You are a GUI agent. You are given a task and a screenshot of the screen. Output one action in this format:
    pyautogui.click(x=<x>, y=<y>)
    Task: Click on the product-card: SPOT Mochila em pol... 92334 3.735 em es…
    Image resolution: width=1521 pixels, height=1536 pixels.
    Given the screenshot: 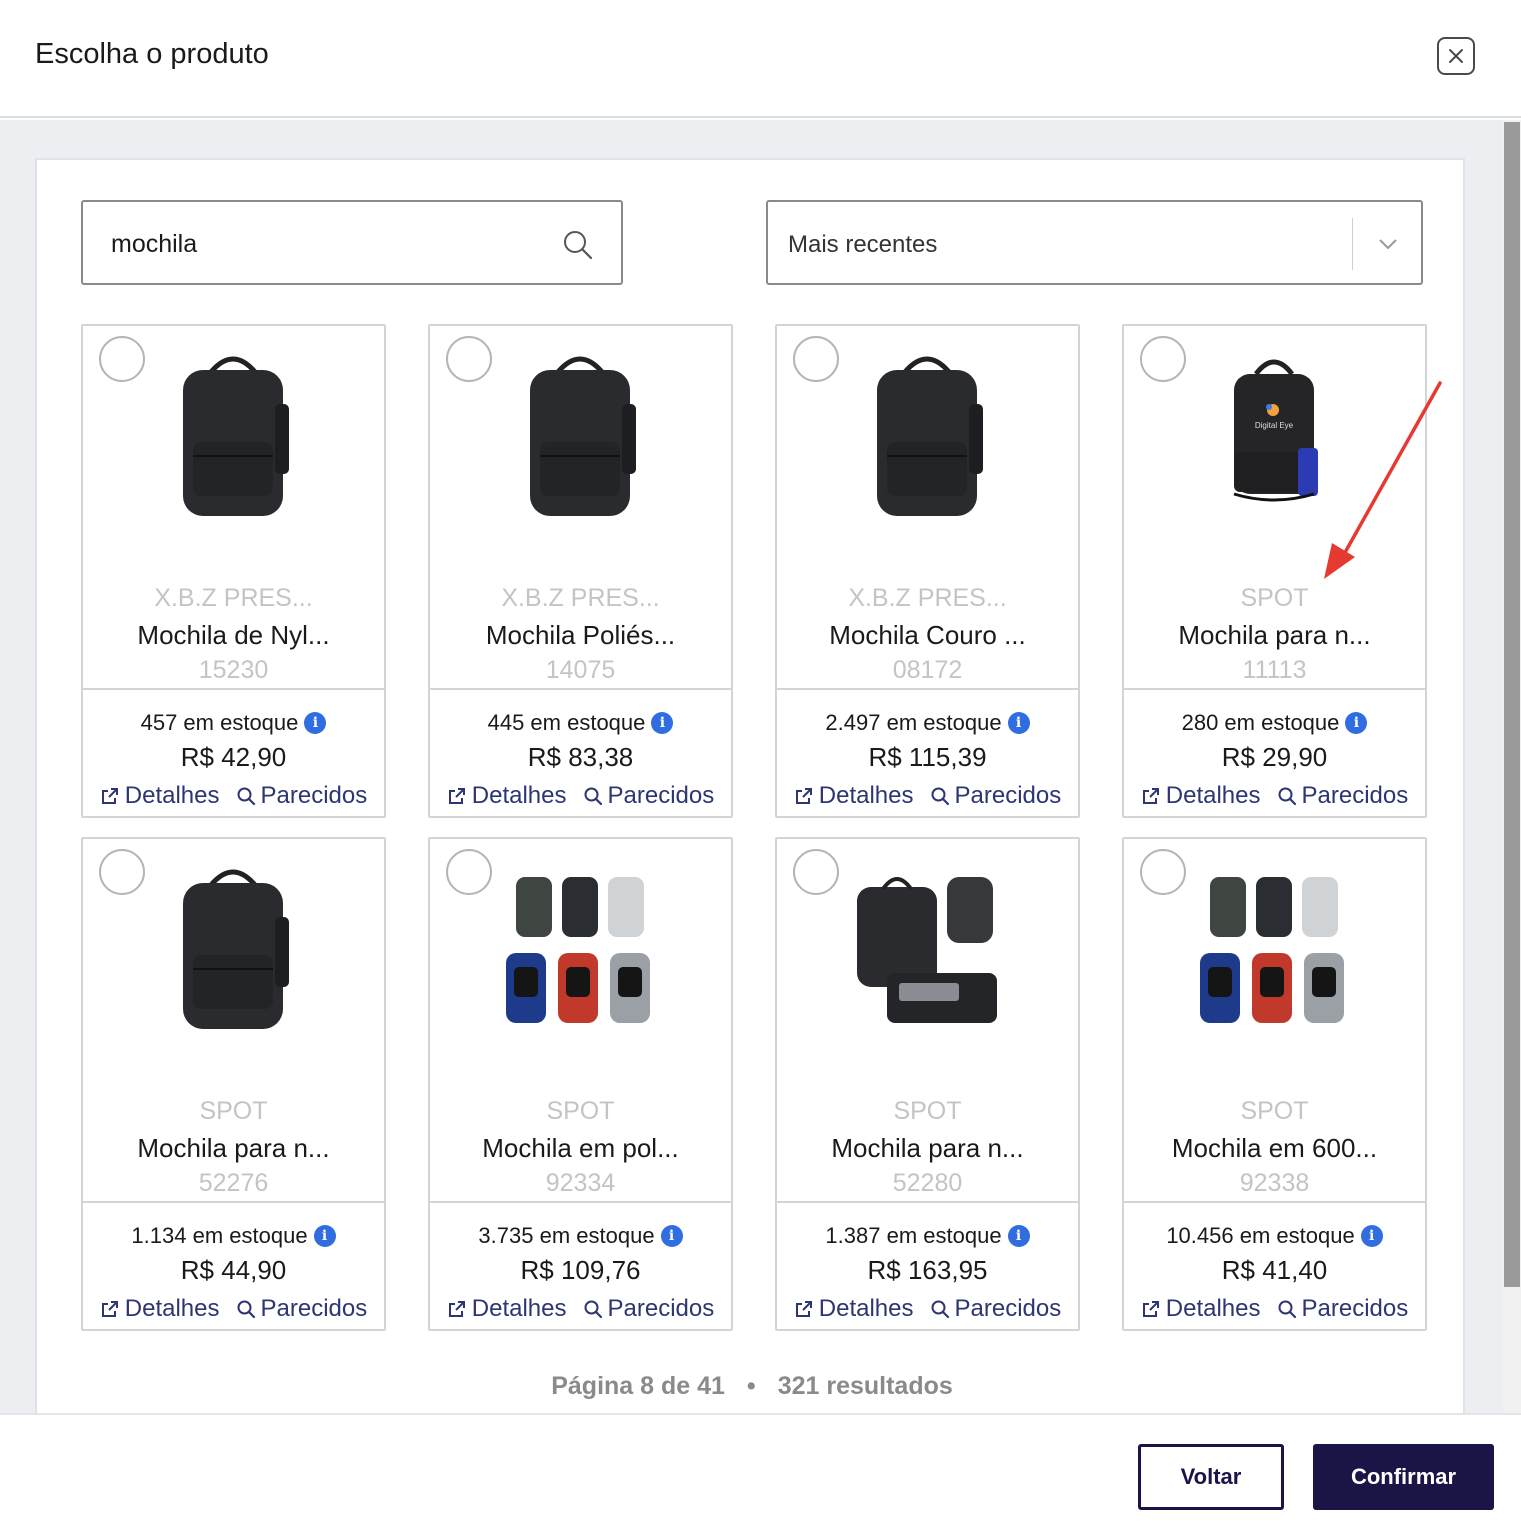 What is the action you would take?
    pyautogui.click(x=580, y=1084)
    